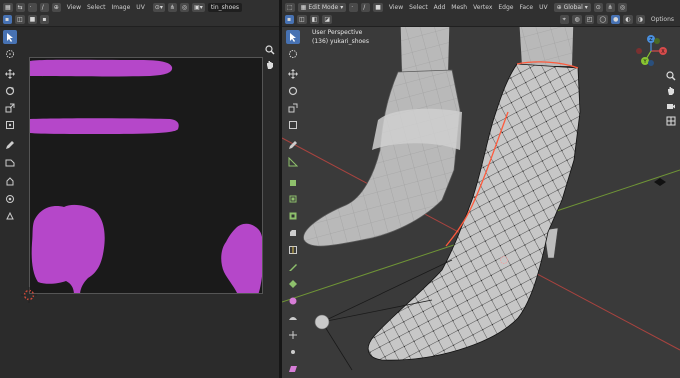 Image resolution: width=680 pixels, height=378 pixels. I want to click on tool-spin, so click(293, 301).